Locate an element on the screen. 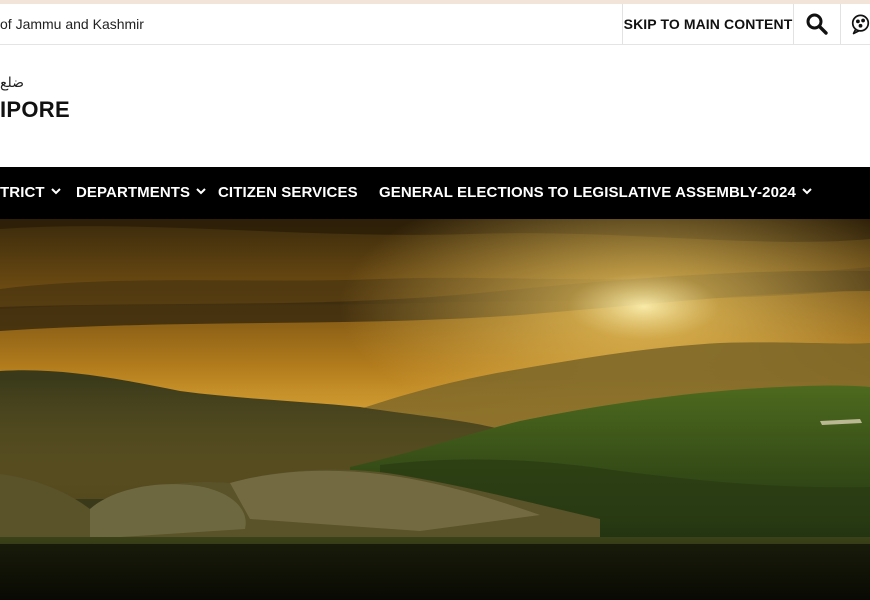 The height and width of the screenshot is (600, 870). social-media-button is located at coordinates (855, 24).